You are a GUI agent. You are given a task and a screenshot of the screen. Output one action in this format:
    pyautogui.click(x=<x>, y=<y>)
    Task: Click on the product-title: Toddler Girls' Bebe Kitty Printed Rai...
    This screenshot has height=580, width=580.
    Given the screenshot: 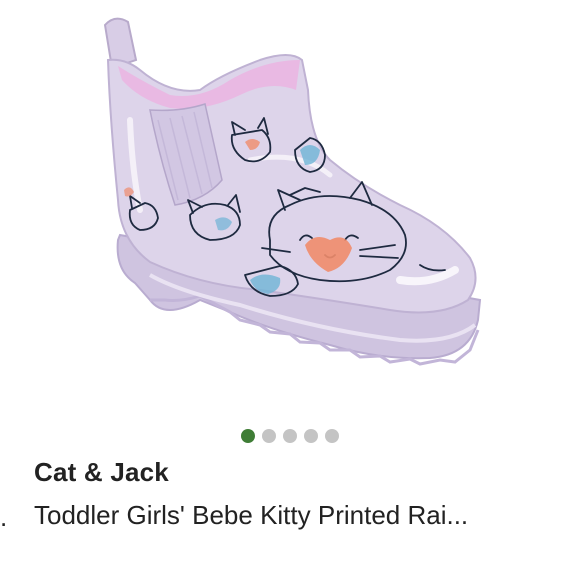 What is the action you would take?
    pyautogui.click(x=304, y=515)
    